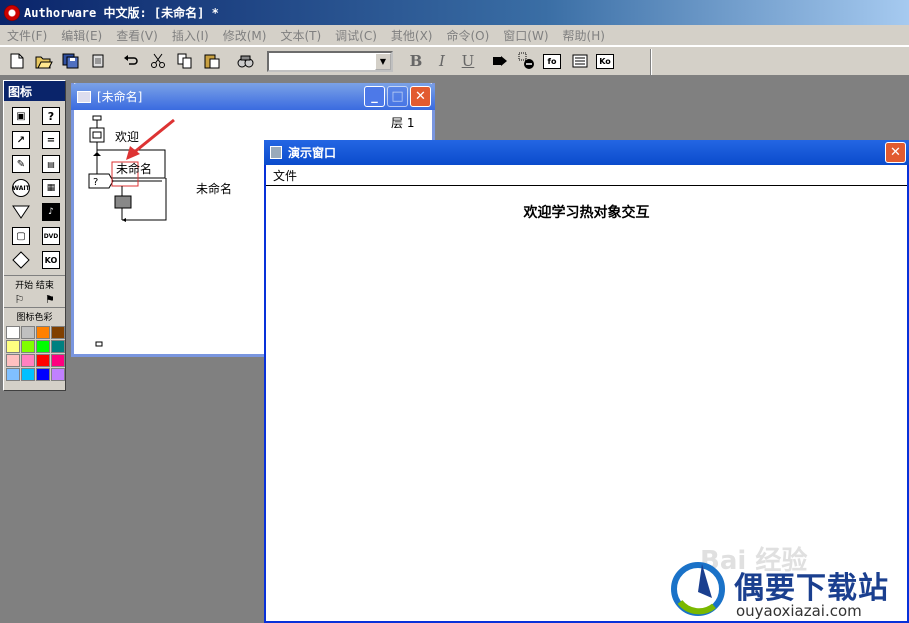 The width and height of the screenshot is (909, 623). I want to click on sound-icon: ♪, so click(51, 212).